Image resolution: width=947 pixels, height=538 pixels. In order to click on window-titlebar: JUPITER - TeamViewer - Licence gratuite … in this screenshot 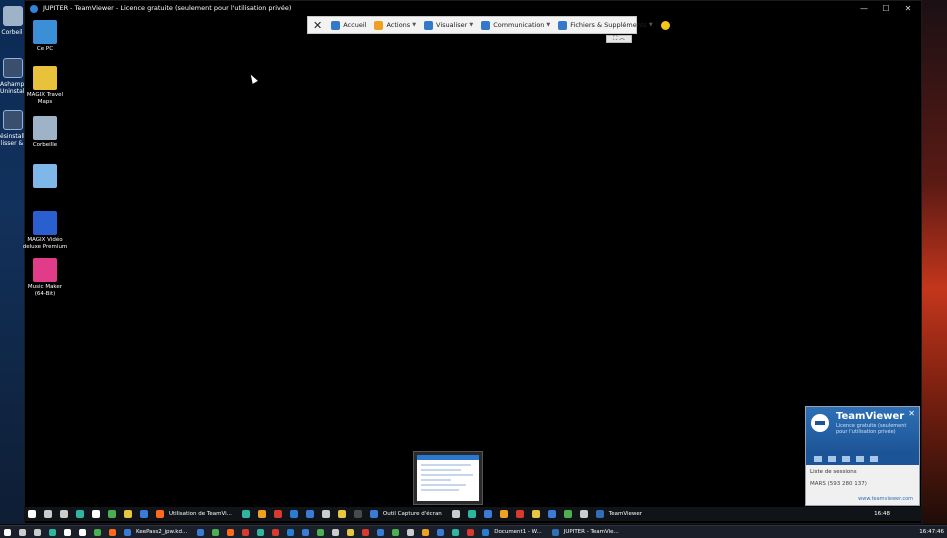, I will do `click(473, 8)`.